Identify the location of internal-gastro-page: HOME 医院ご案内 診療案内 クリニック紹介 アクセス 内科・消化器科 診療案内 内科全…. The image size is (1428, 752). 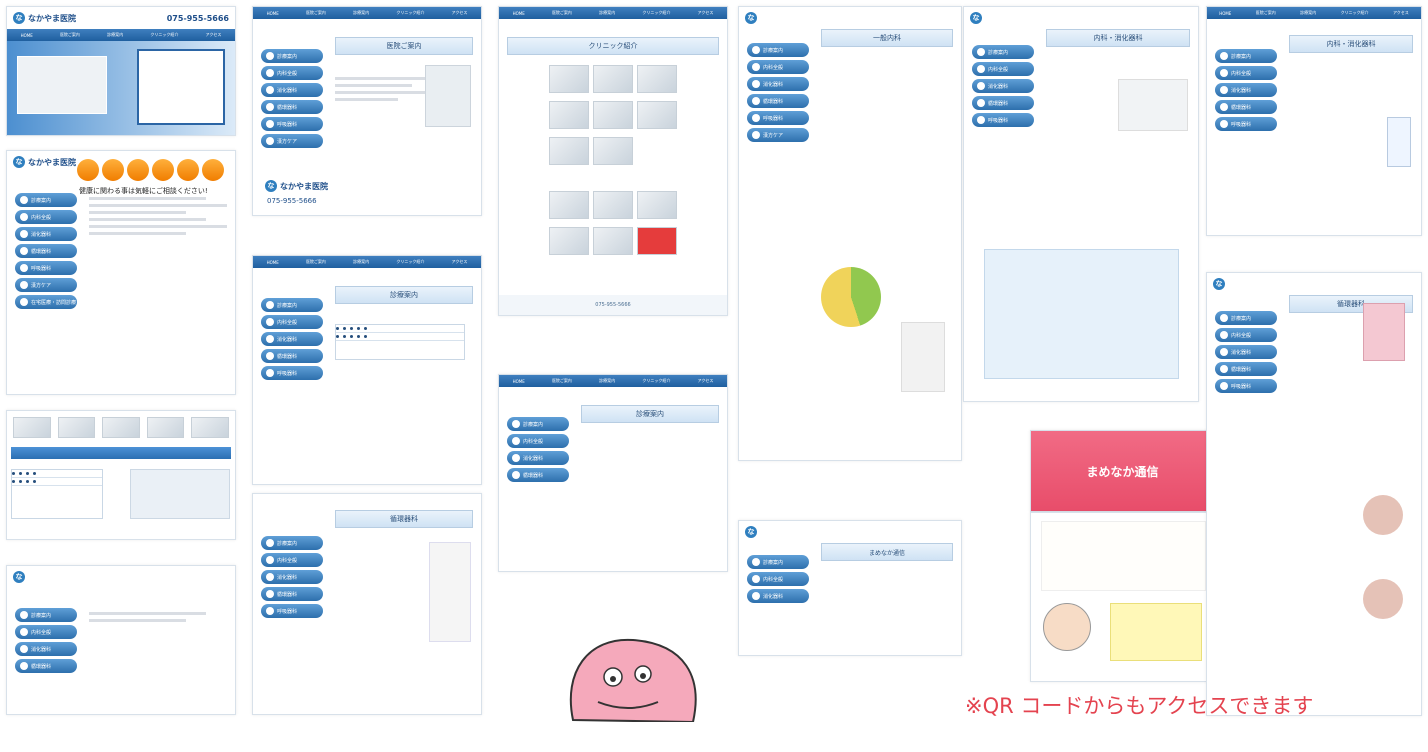
(1314, 121).